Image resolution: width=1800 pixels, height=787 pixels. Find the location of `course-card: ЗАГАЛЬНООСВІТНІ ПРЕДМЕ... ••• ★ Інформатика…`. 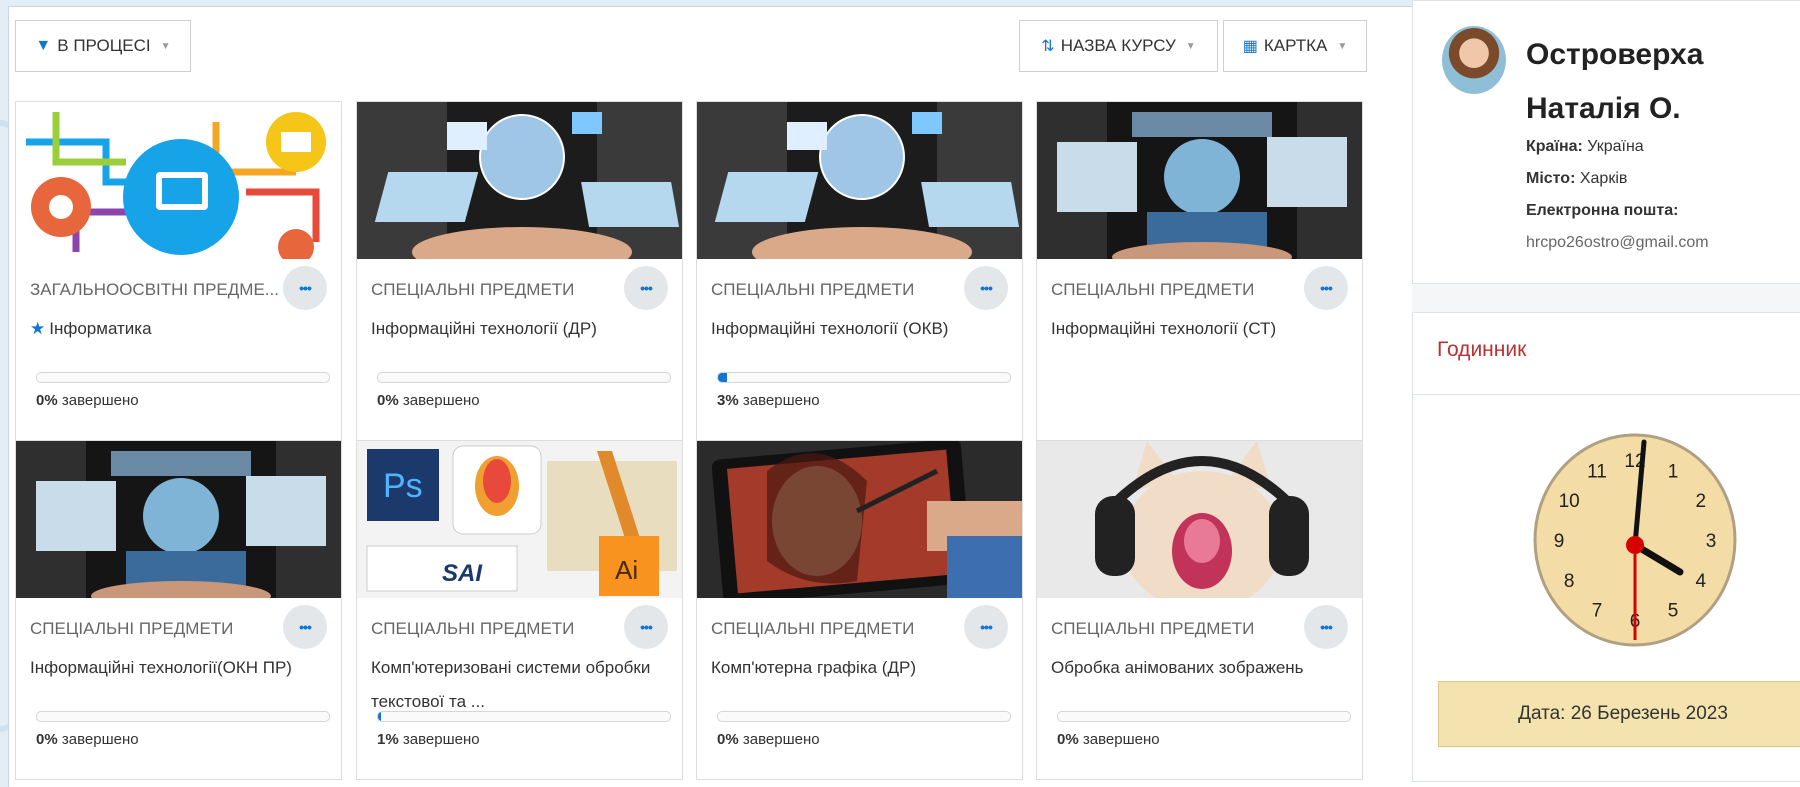

course-card: ЗАГАЛЬНООСВІТНІ ПРЕДМЕ... ••• ★ Інформатика… is located at coordinates (178, 271).